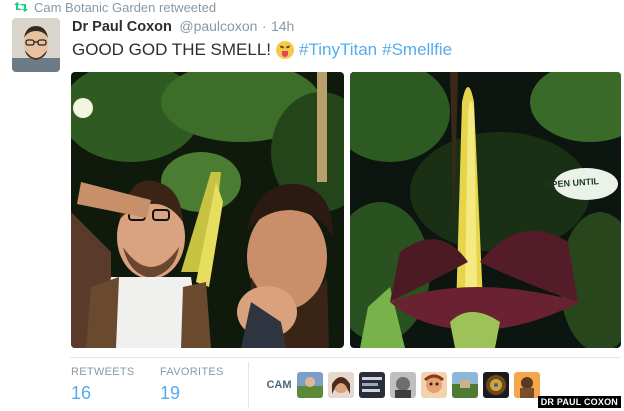 Image resolution: width=624 pixels, height=411 pixels. Describe the element at coordinates (248, 385) in the screenshot. I see `stats-separator` at that location.